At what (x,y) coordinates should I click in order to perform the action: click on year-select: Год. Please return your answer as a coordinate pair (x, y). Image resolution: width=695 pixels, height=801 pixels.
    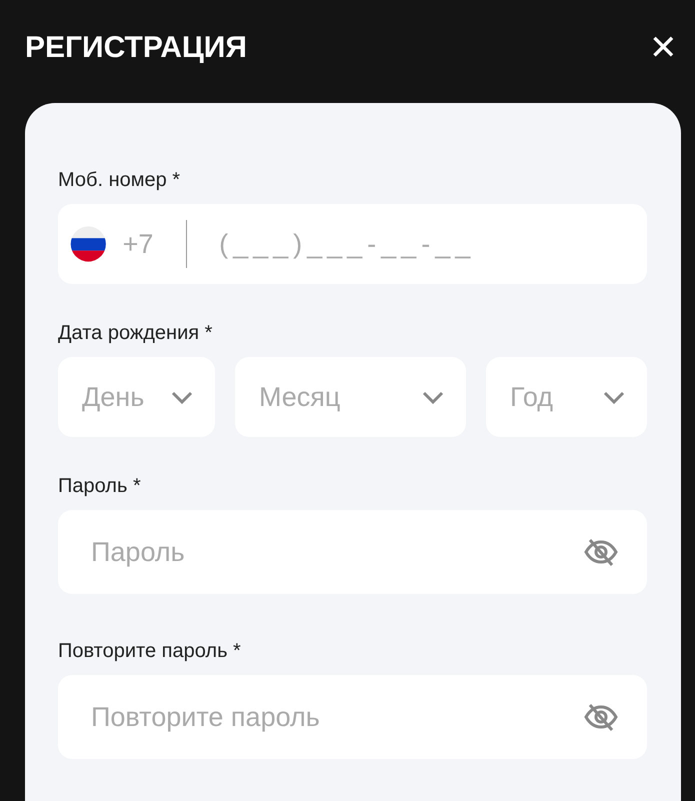
    Looking at the image, I should click on (566, 397).